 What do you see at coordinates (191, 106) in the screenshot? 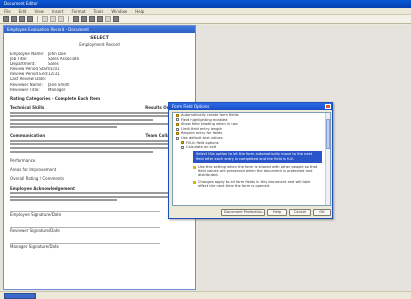
I see `dialog-title: Form Field Options` at bounding box center [191, 106].